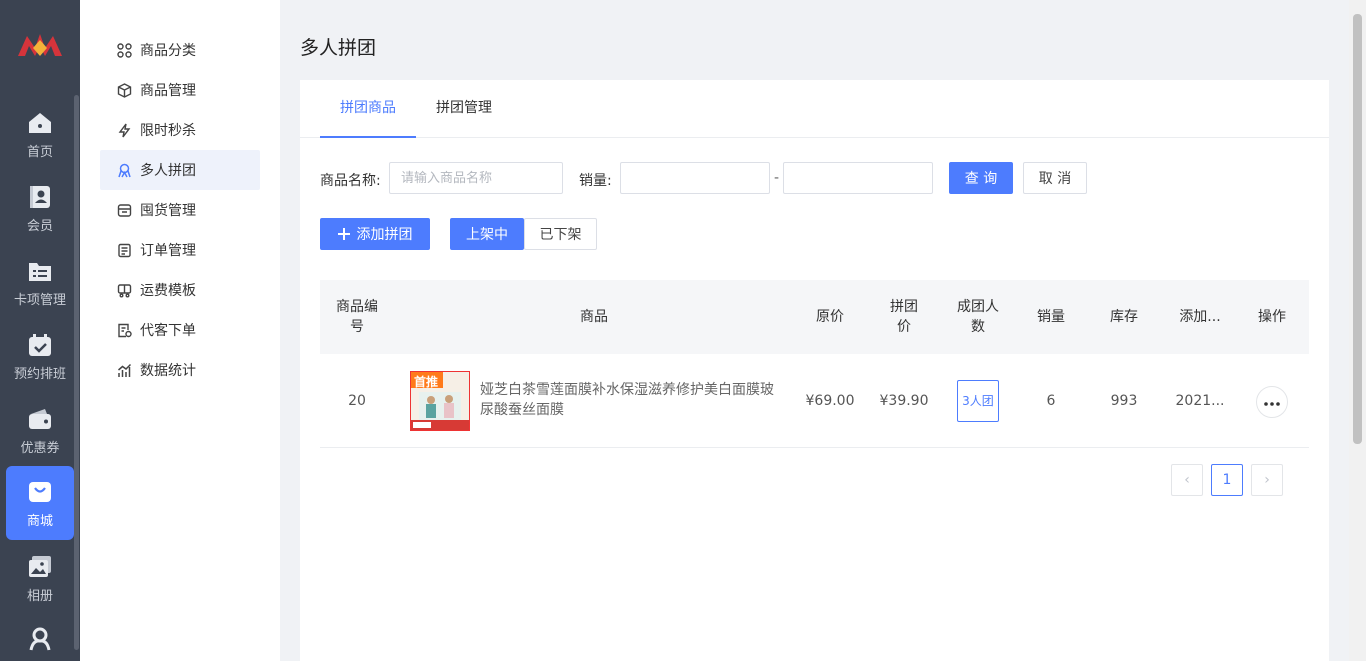 The height and width of the screenshot is (661, 1366). Describe the element at coordinates (1124, 317) in the screenshot. I see `col-header-stock: 库存` at that location.